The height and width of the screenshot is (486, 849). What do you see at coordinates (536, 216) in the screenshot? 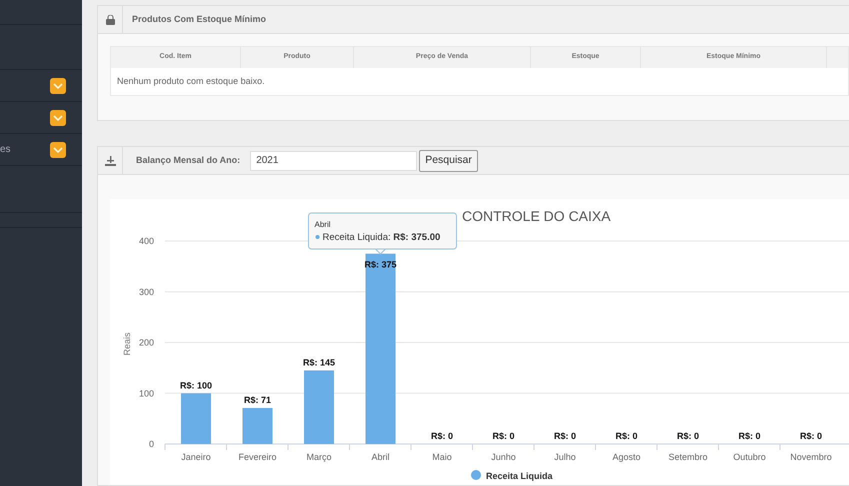
I see `chart-title: CONTROLE DO CAIXA` at bounding box center [536, 216].